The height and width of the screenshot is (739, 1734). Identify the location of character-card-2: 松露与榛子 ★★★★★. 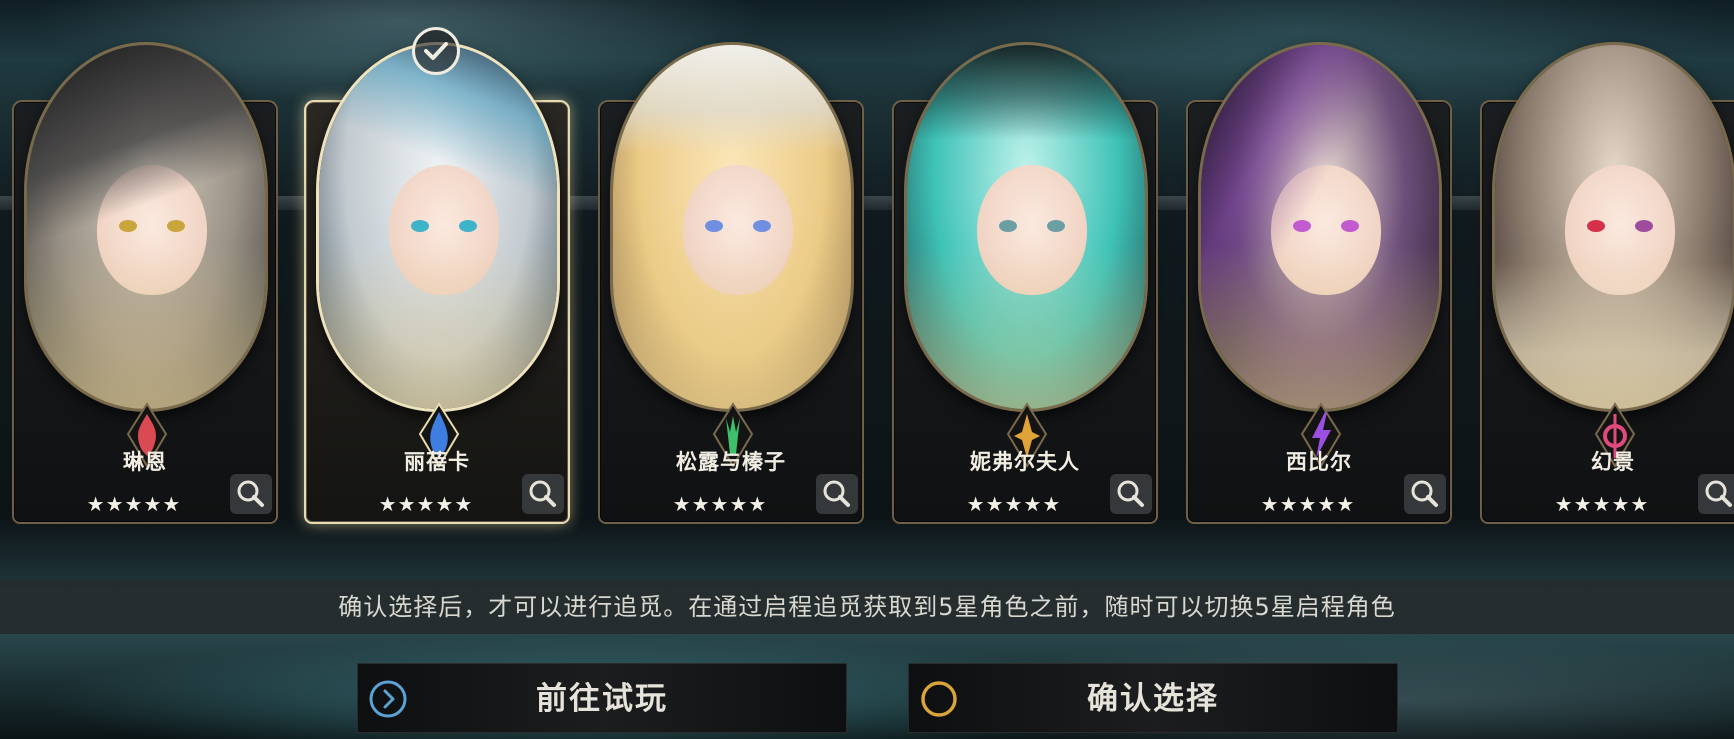
(731, 283).